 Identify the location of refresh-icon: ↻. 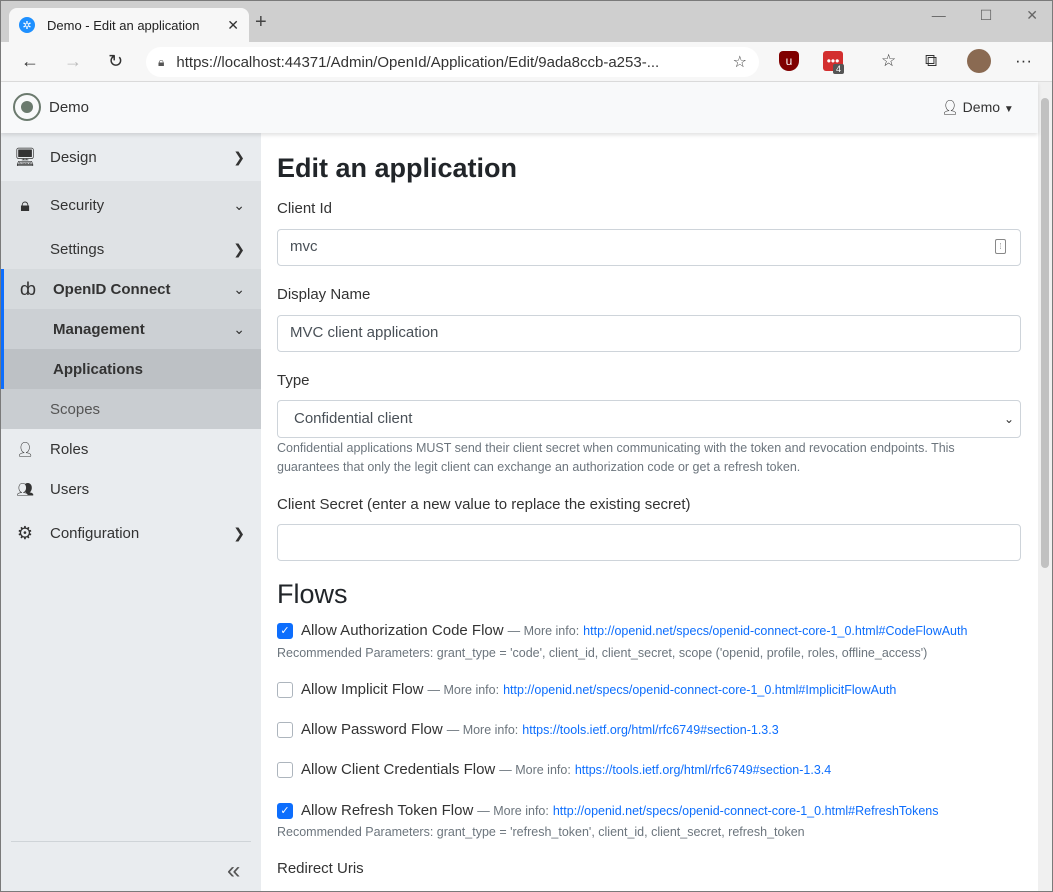
(115, 61).